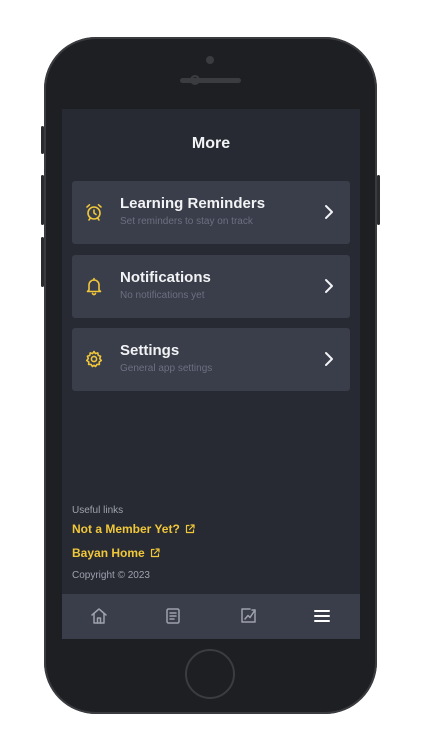  I want to click on proximity-sensor, so click(210, 60).